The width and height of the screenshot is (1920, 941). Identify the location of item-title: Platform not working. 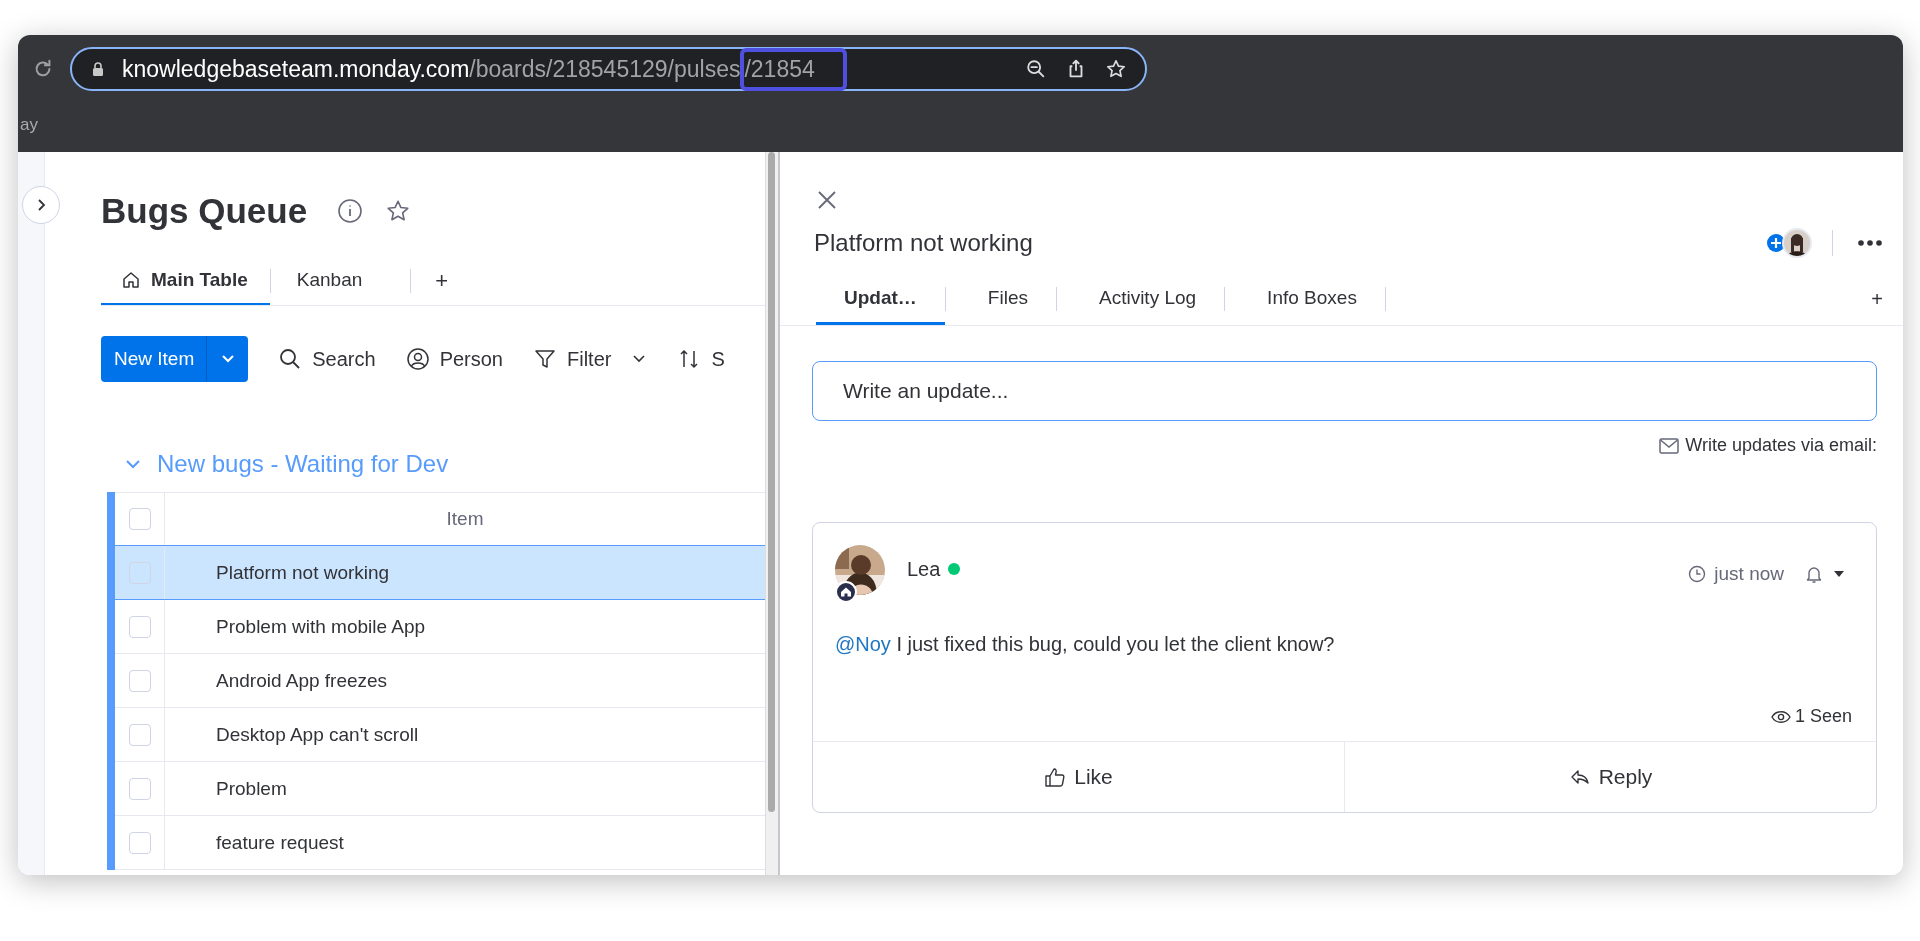
(924, 243).